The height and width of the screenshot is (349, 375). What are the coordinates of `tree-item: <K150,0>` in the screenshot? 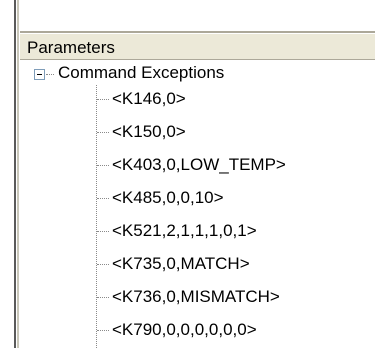 It's located at (231, 134).